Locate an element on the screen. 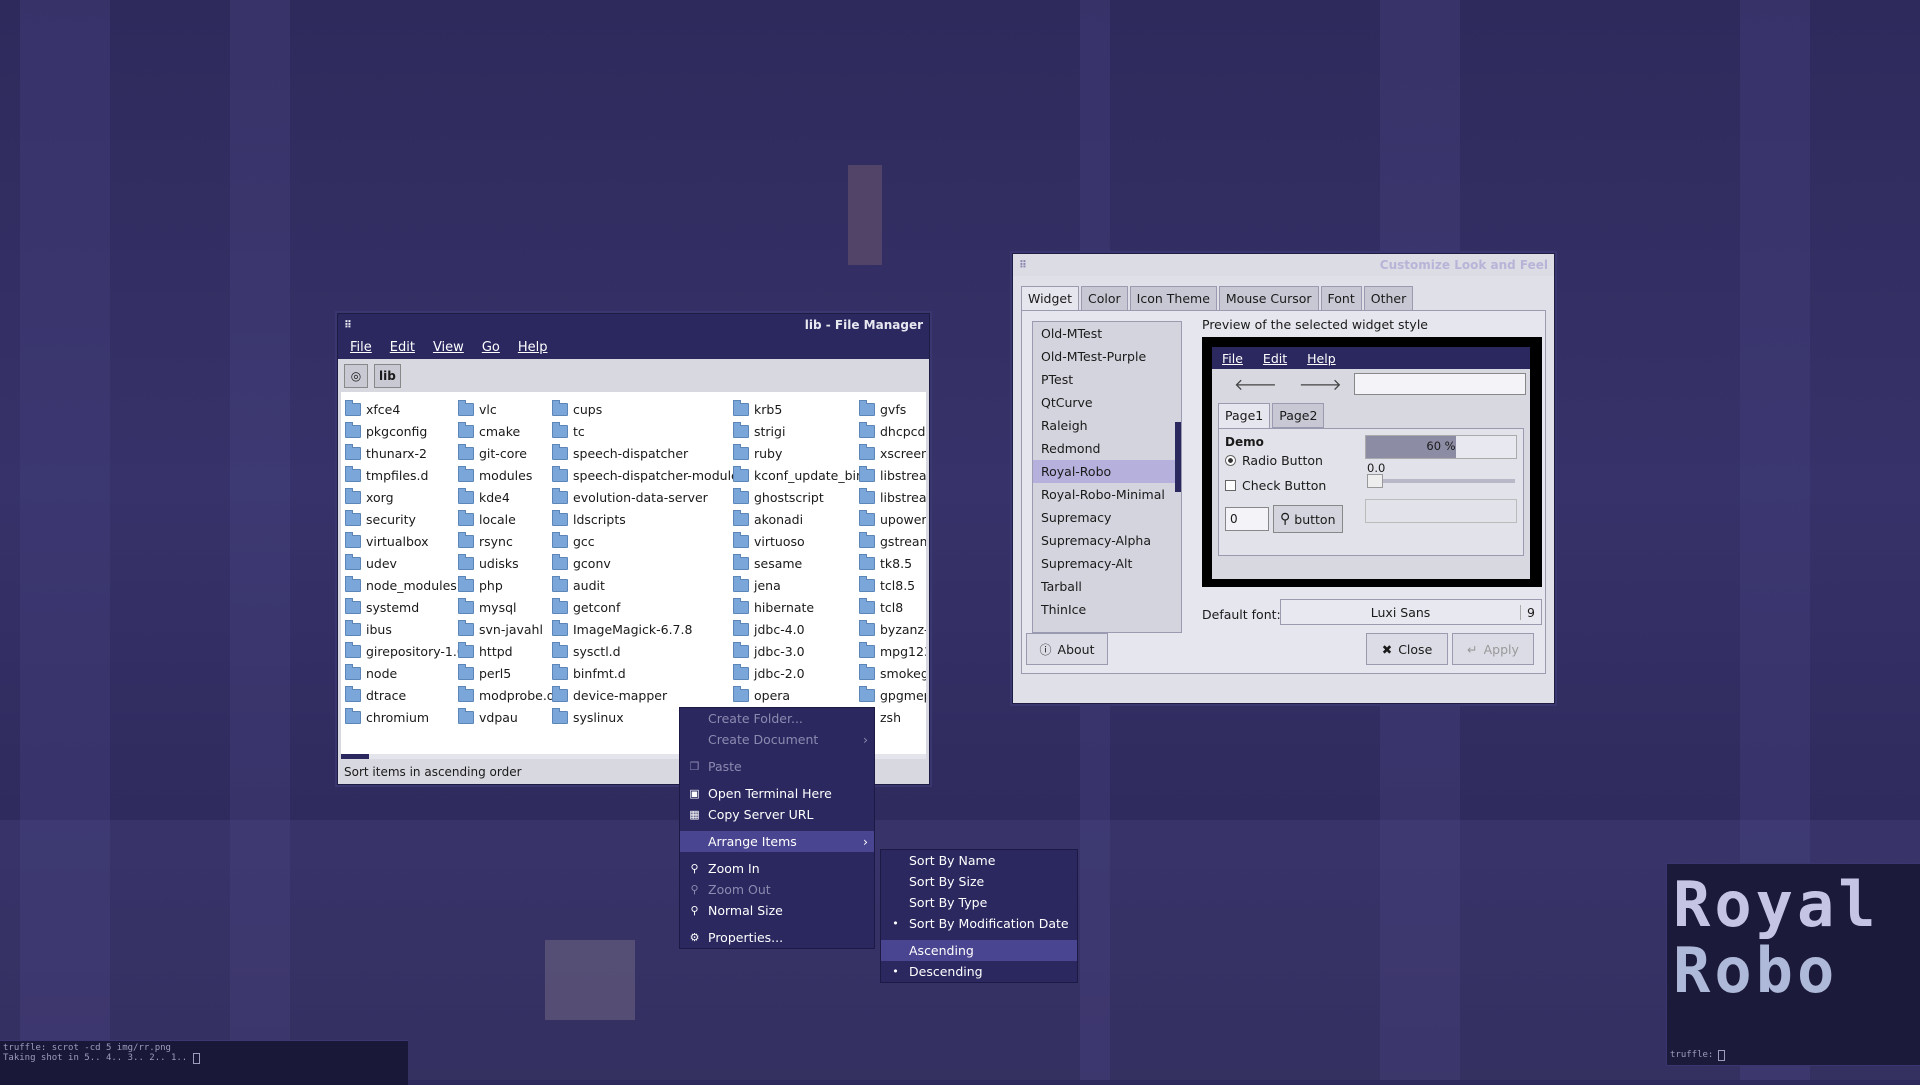  back-arrow-icon: 🡐 is located at coordinates (1255, 384).